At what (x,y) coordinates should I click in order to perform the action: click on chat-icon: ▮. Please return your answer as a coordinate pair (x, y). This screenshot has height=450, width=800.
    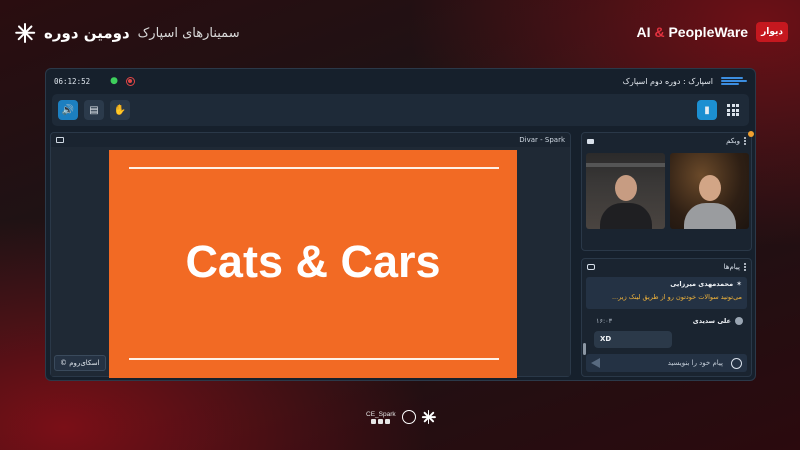
    Looking at the image, I should click on (707, 110).